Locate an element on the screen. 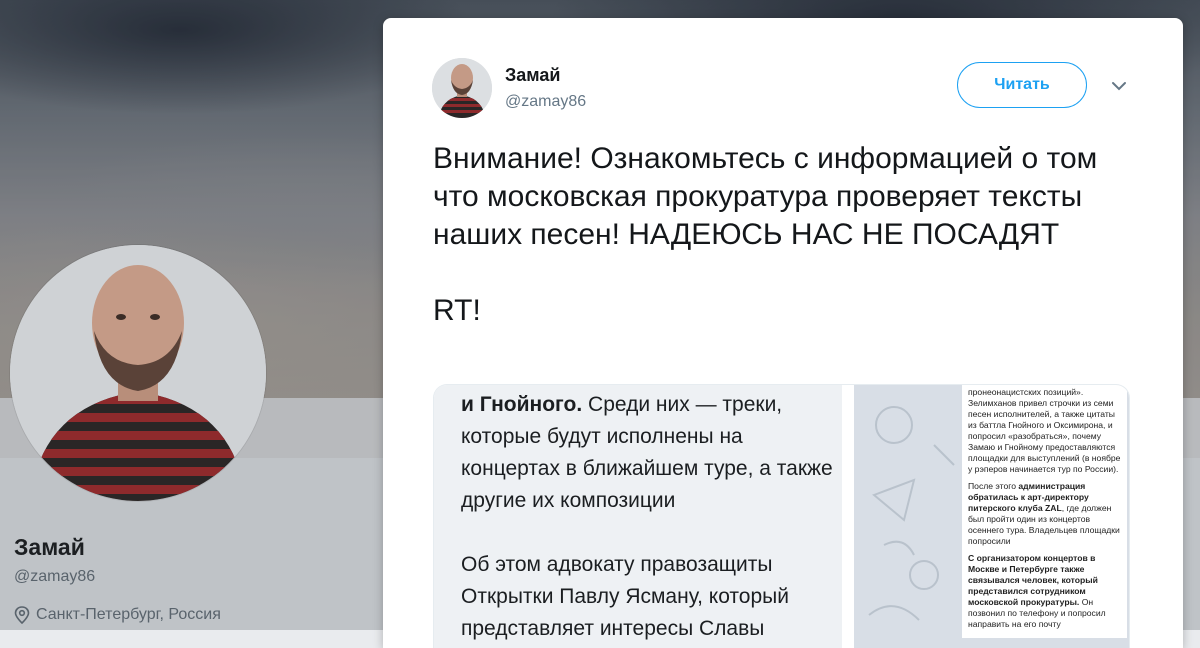 The image size is (1200, 648). profile-avatar is located at coordinates (138, 373).